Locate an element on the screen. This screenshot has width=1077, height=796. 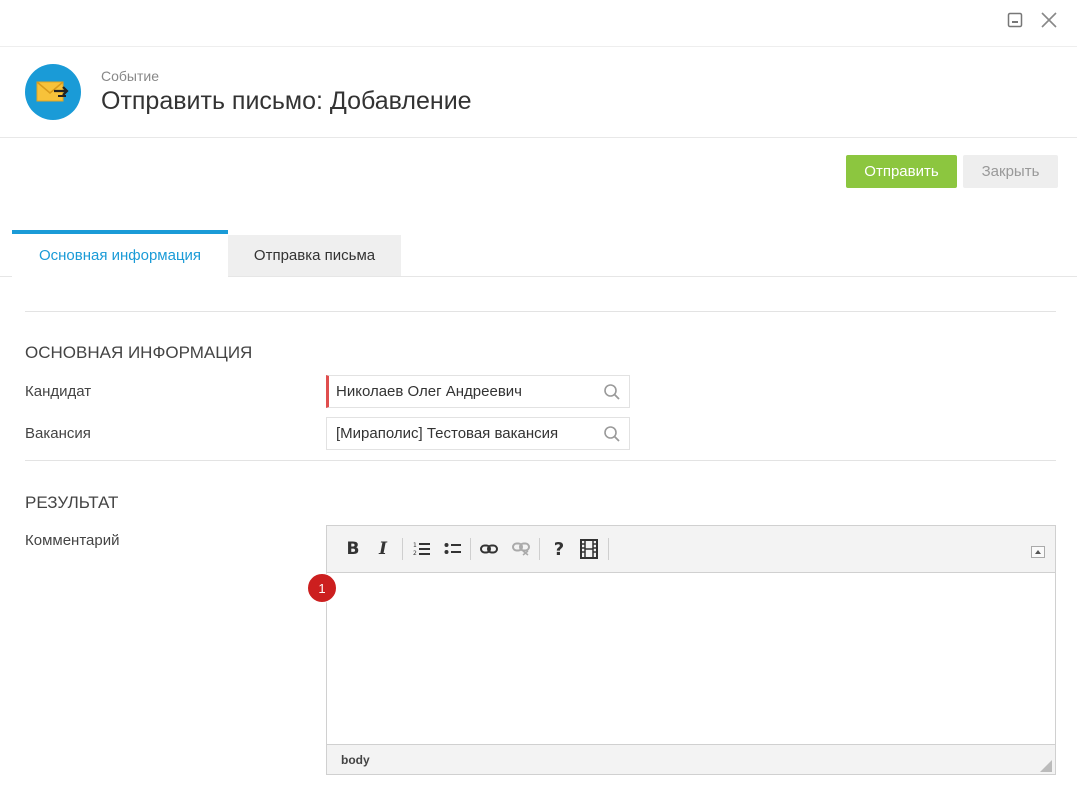
minimize-icon is located at coordinates (1015, 20).